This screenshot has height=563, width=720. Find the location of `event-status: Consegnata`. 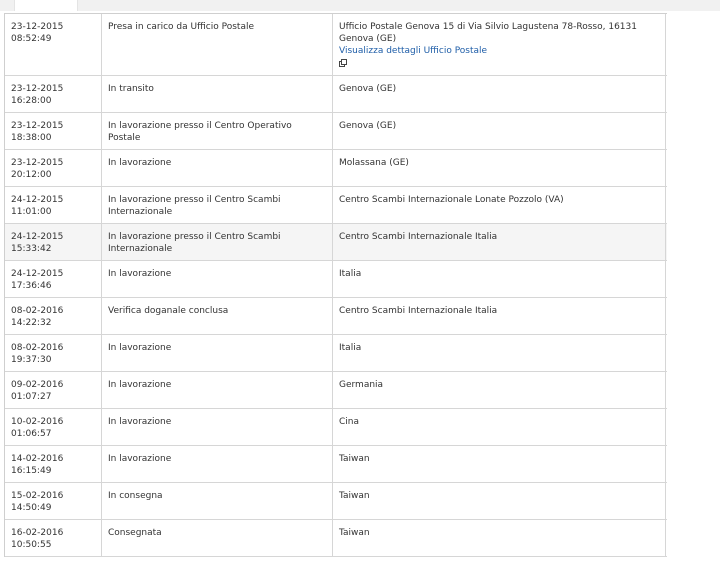

event-status: Consegnata is located at coordinates (135, 533).